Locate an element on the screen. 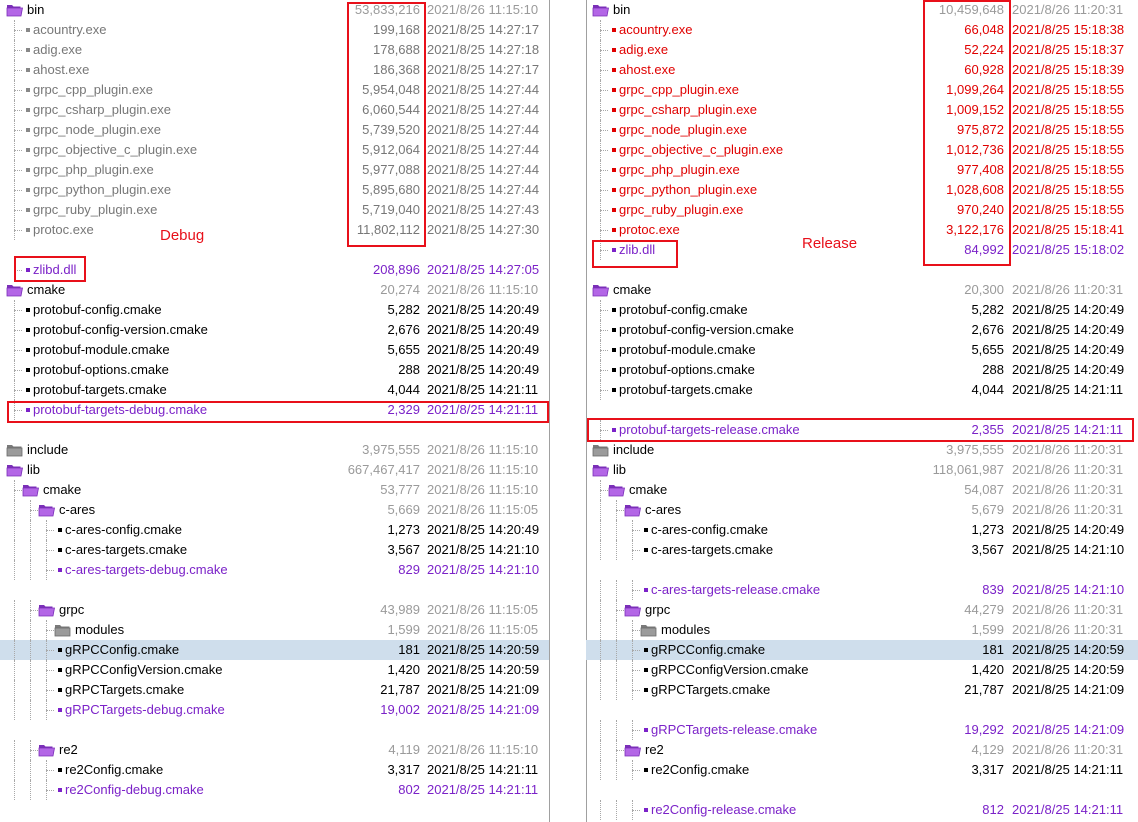 Image resolution: width=1138 pixels, height=822 pixels. tree-connector is located at coordinates (604, 70).